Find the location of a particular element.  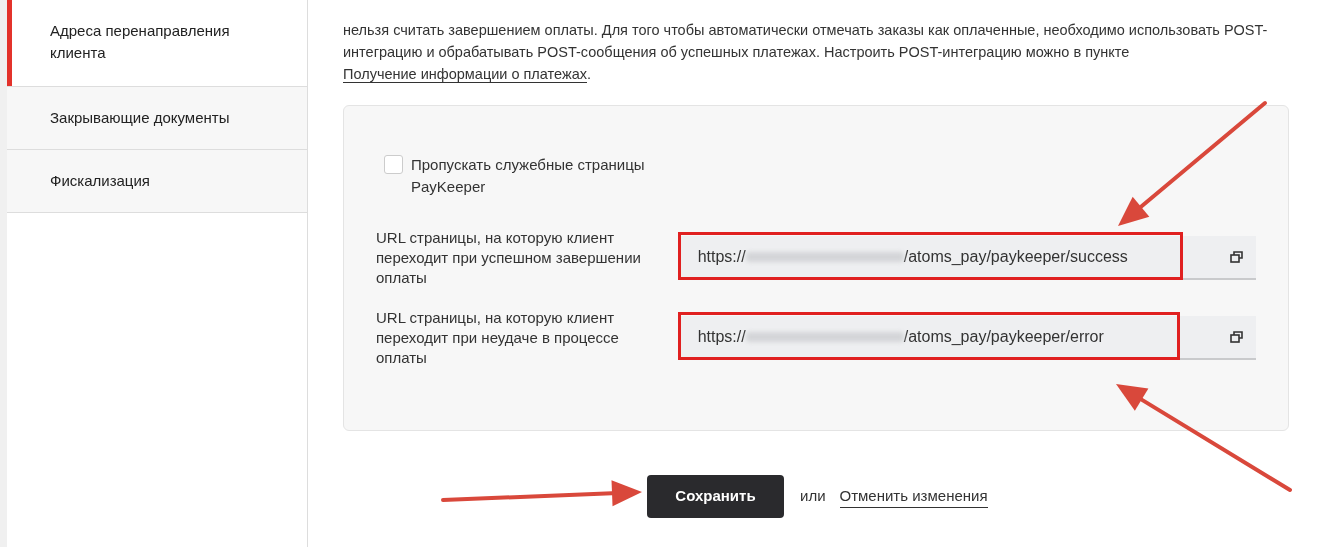

notice-text: нельзя считать завершением оплаты. Для того чтобы автоматически отмечать заказы как оплаченные, необходимо использовать POST-интеграцию и обрабатывать POST-сообщения об успешных платежах. Настроить POST-интеграцию можно в пункте Получение информации о платежах. is located at coordinates (806, 53).